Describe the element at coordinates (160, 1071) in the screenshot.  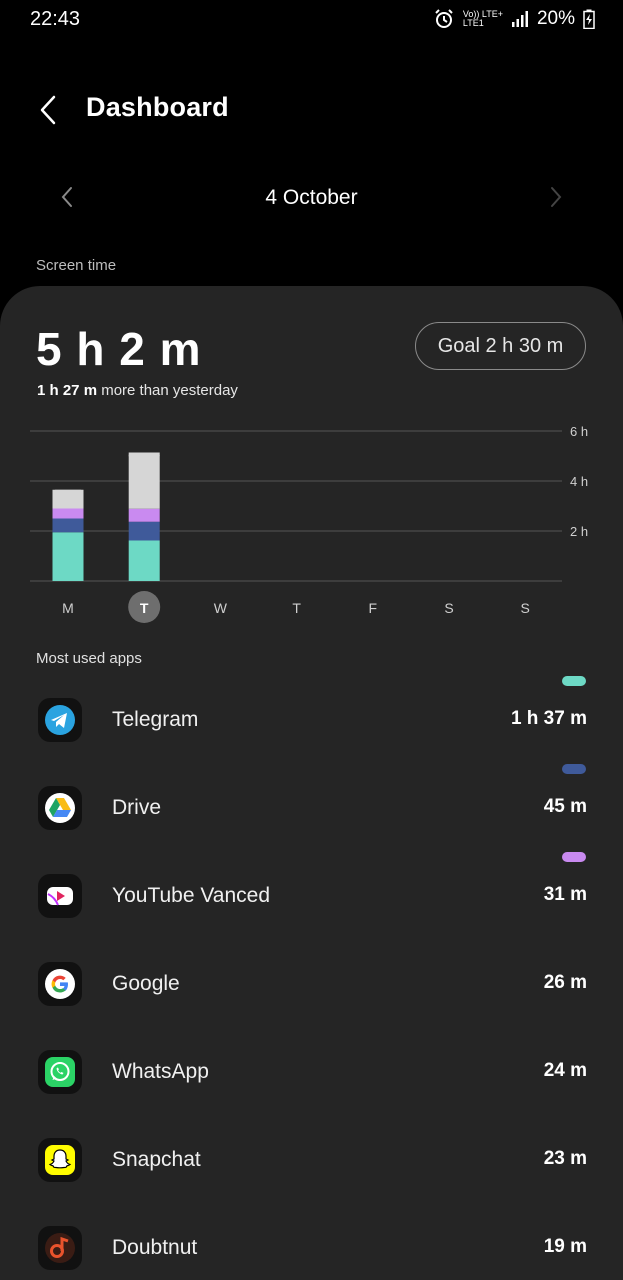
I see `app-name: WhatsApp` at that location.